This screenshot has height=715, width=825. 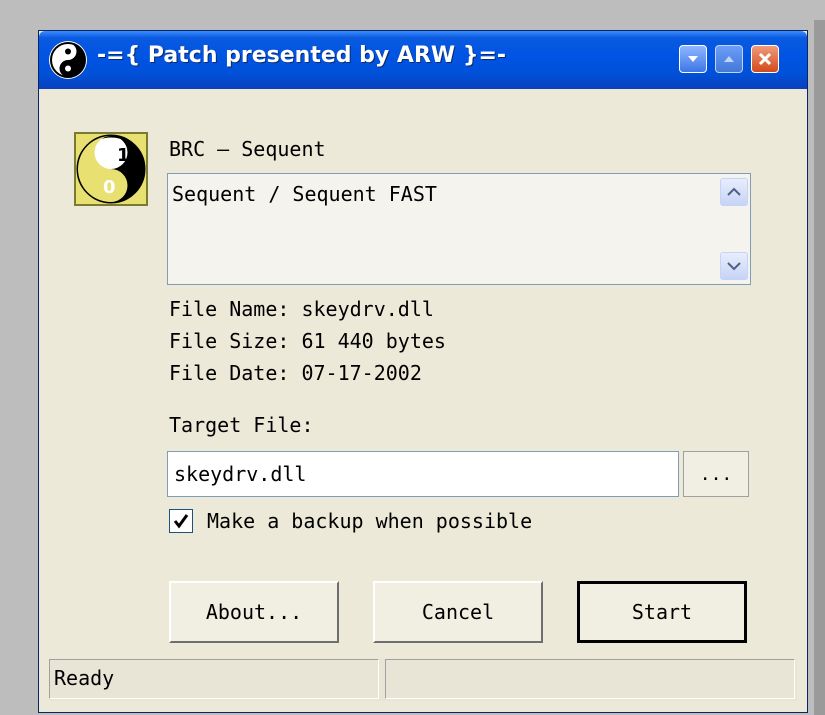 I want to click on checkmark-icon, so click(x=181, y=521).